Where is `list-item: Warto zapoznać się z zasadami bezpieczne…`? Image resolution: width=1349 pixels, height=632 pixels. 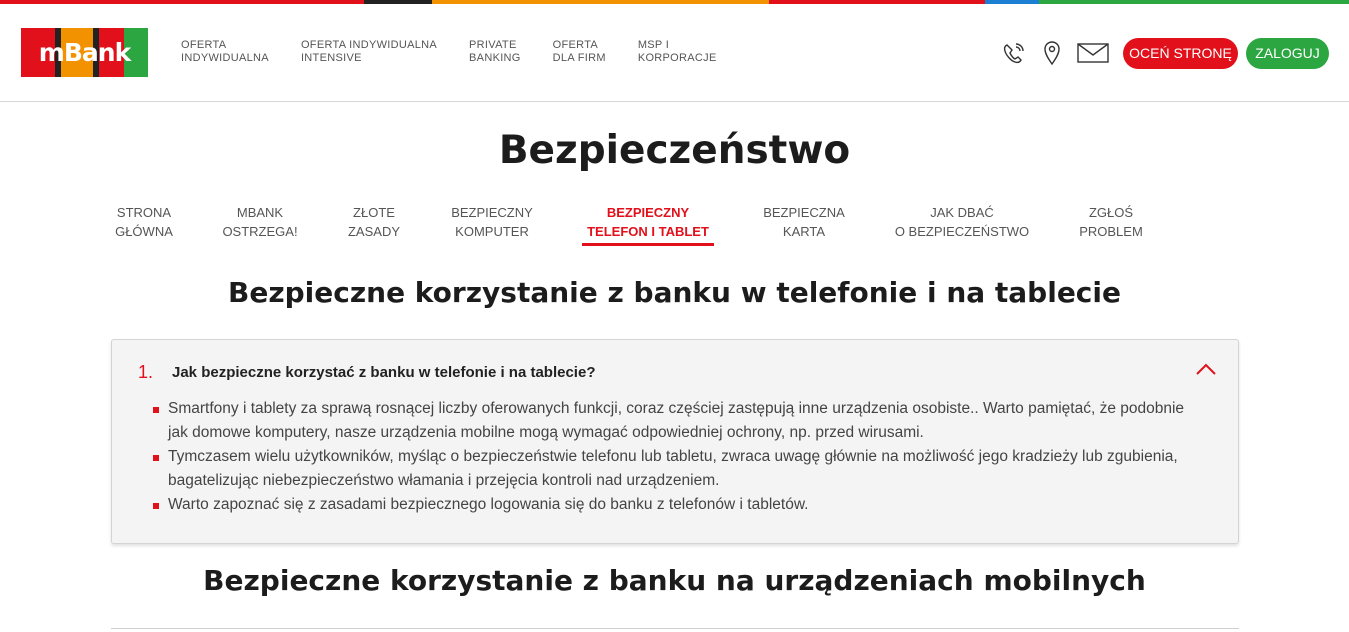 list-item: Warto zapoznać się z zasadami bezpieczne… is located at coordinates (690, 505).